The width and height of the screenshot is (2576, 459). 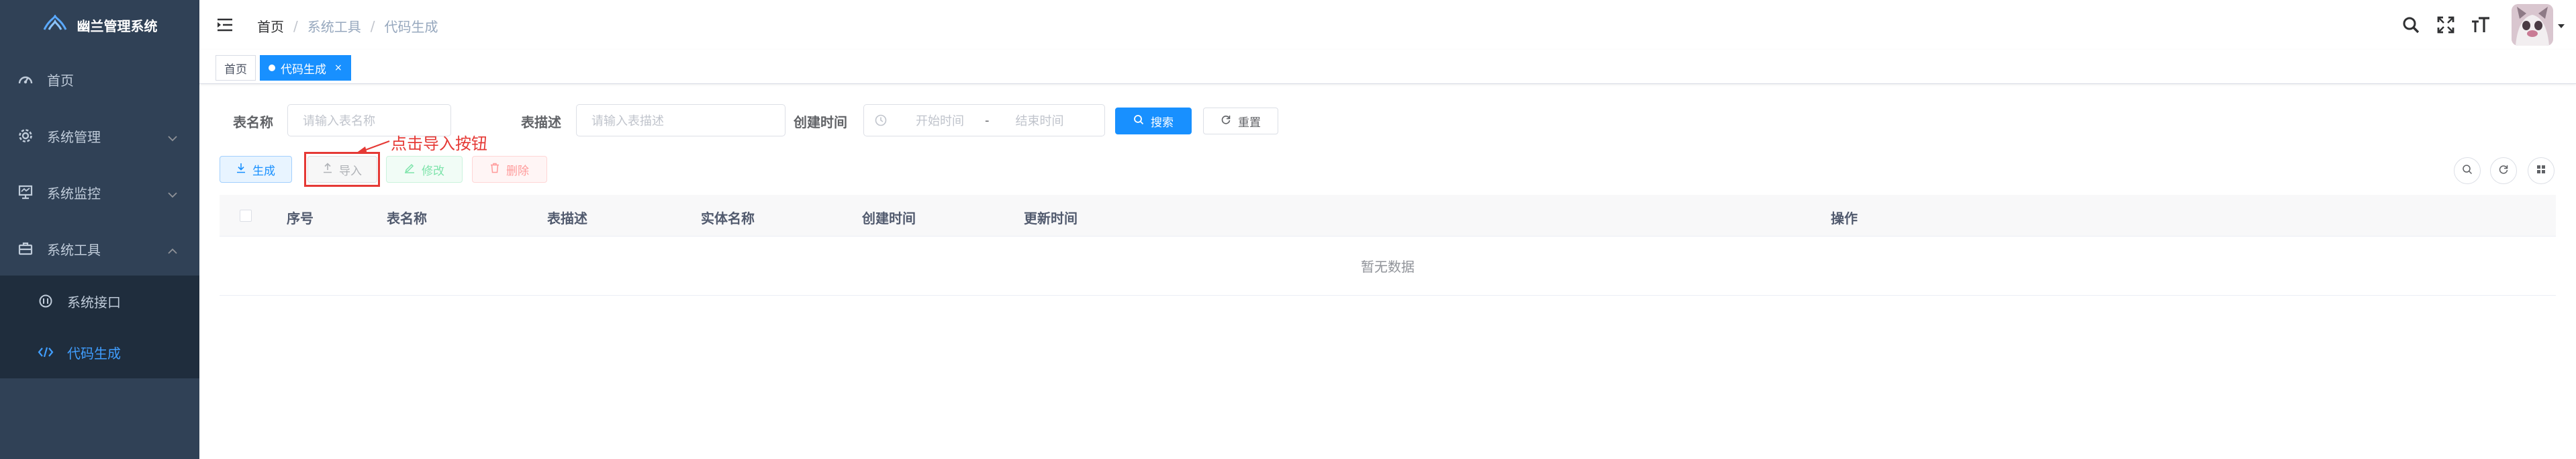 I want to click on generate-button-label: 生成, so click(x=263, y=171).